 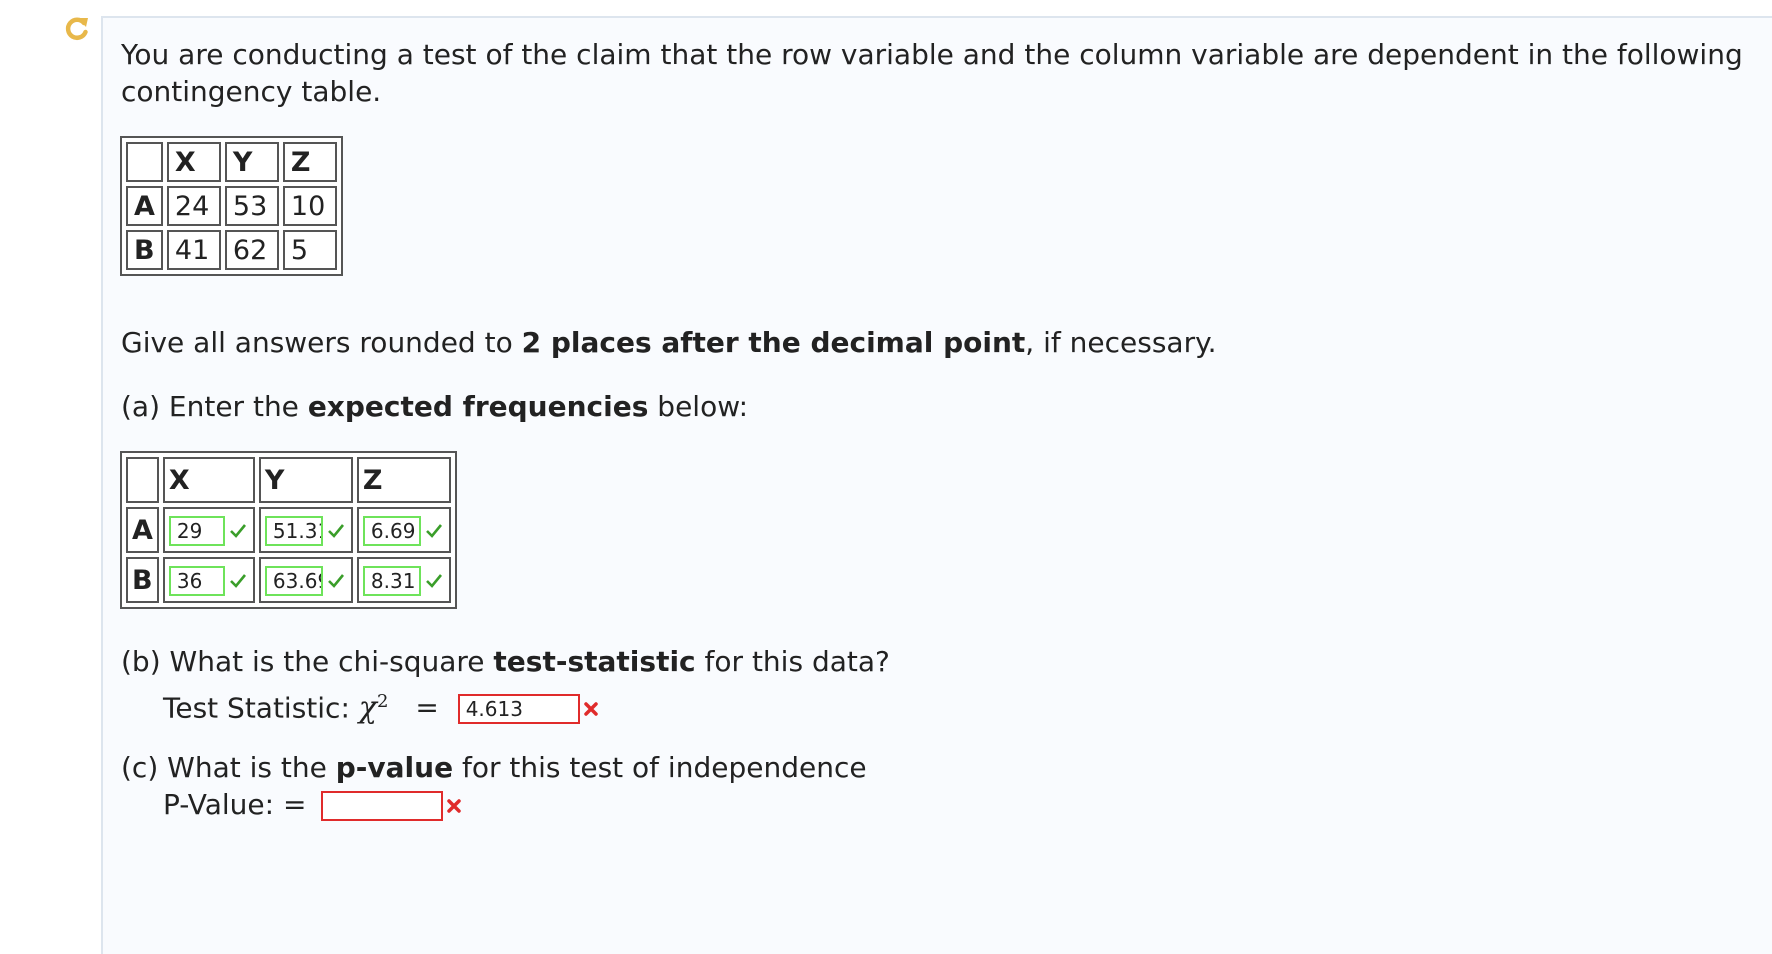 What do you see at coordinates (251, 91) in the screenshot?
I see `question-intro-line2: contingency table.` at bounding box center [251, 91].